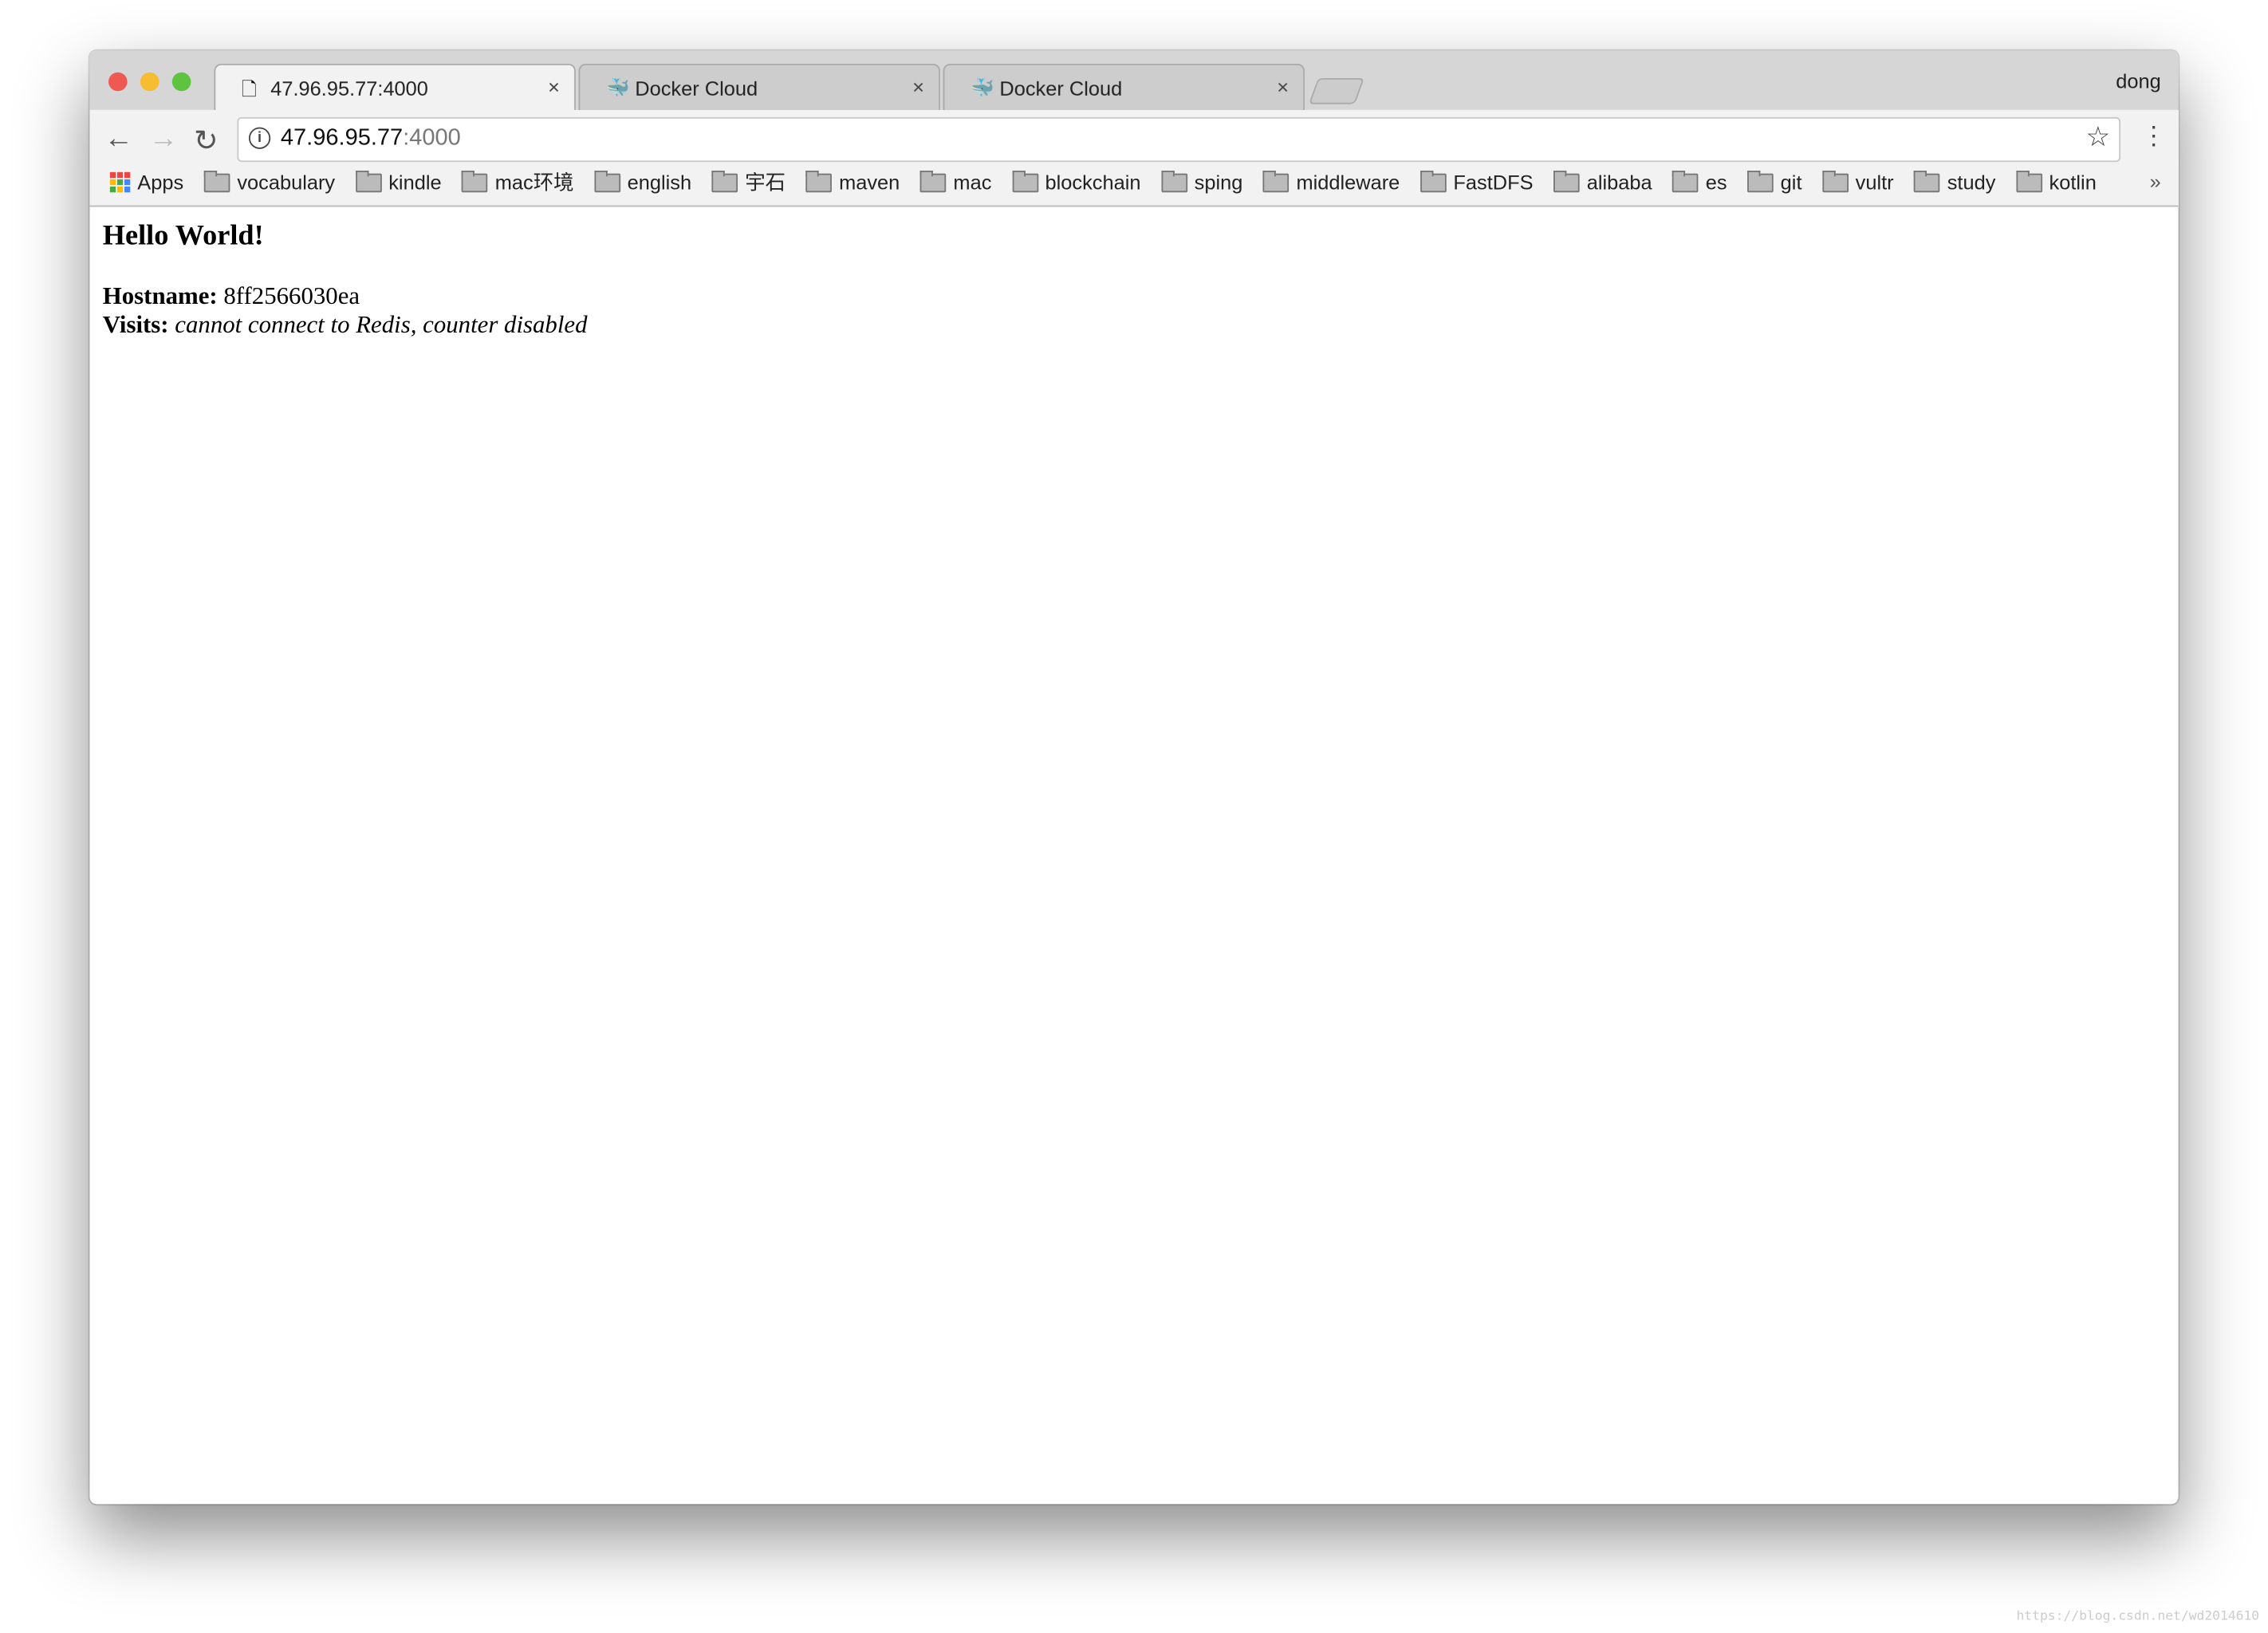 The image size is (2268, 1633). Describe the element at coordinates (119, 139) in the screenshot. I see `back-icon: ←` at that location.